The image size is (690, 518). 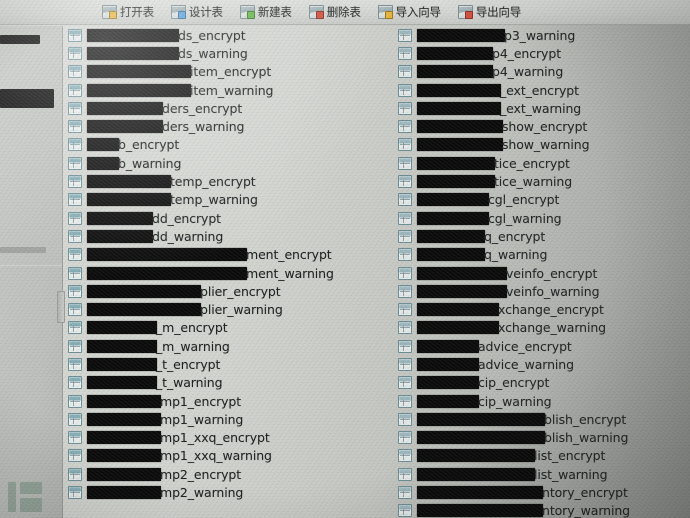 What do you see at coordinates (231, 126) in the screenshot?
I see `table-list-item: ders_warning` at bounding box center [231, 126].